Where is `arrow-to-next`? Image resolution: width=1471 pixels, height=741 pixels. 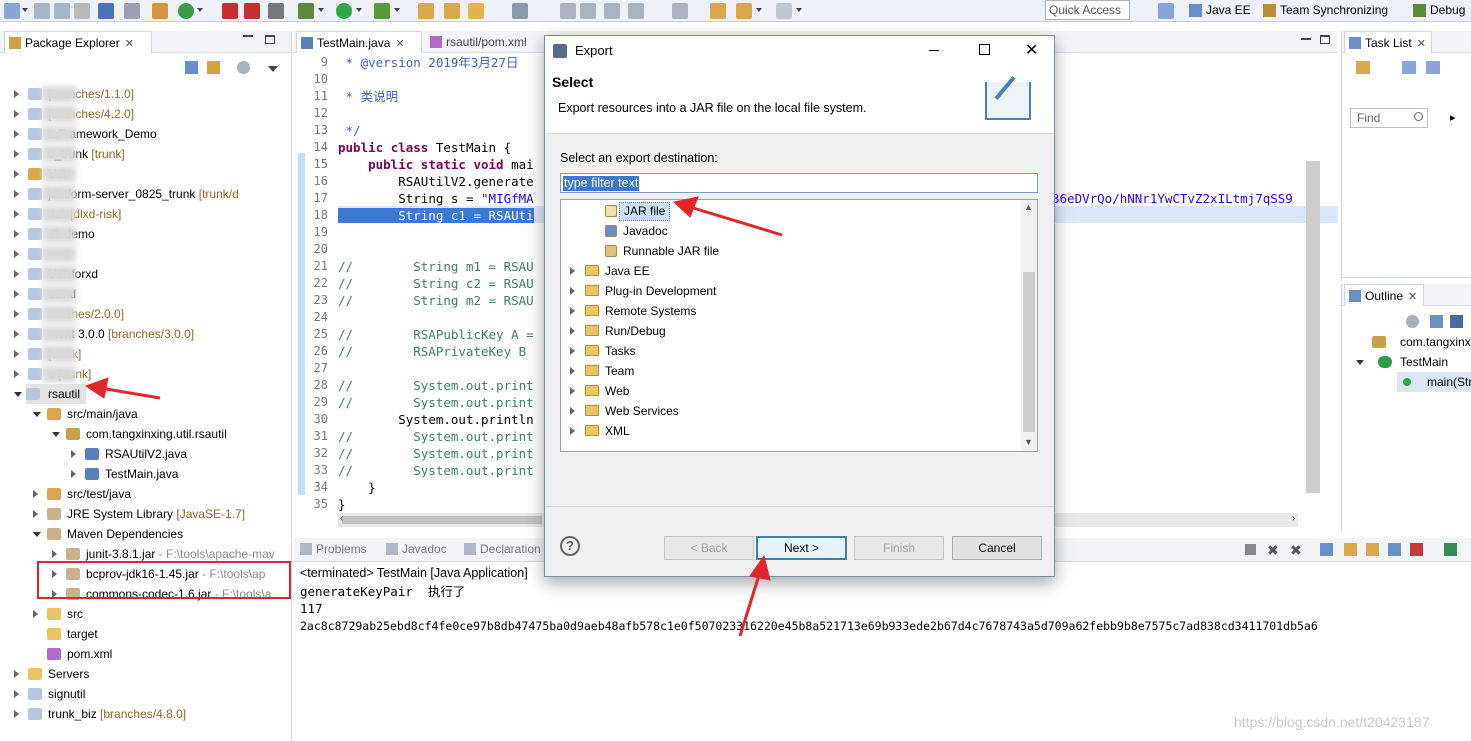
arrow-to-next is located at coordinates (750, 604).